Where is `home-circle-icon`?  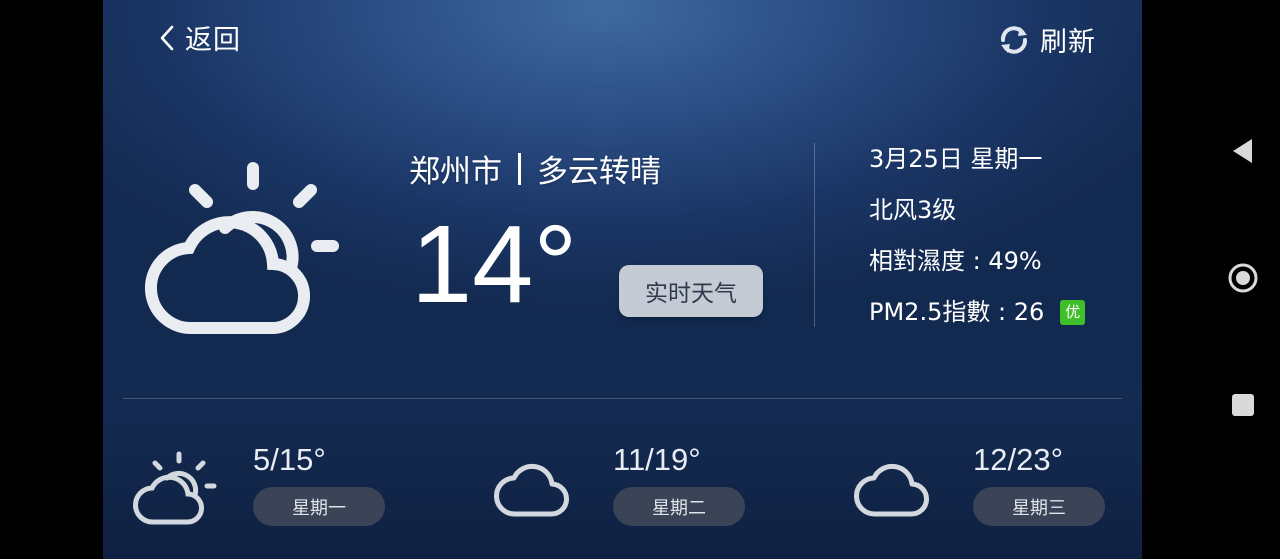
home-circle-icon is located at coordinates (1243, 278).